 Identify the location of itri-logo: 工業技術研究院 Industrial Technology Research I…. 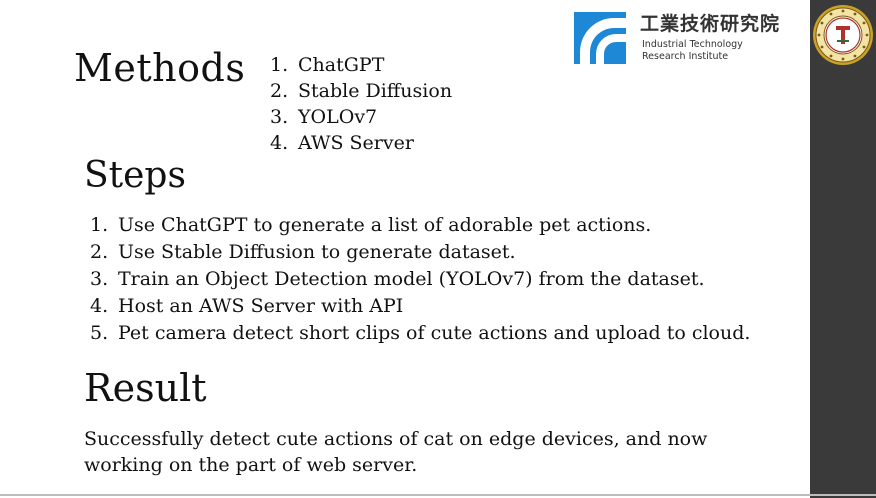
(687, 38).